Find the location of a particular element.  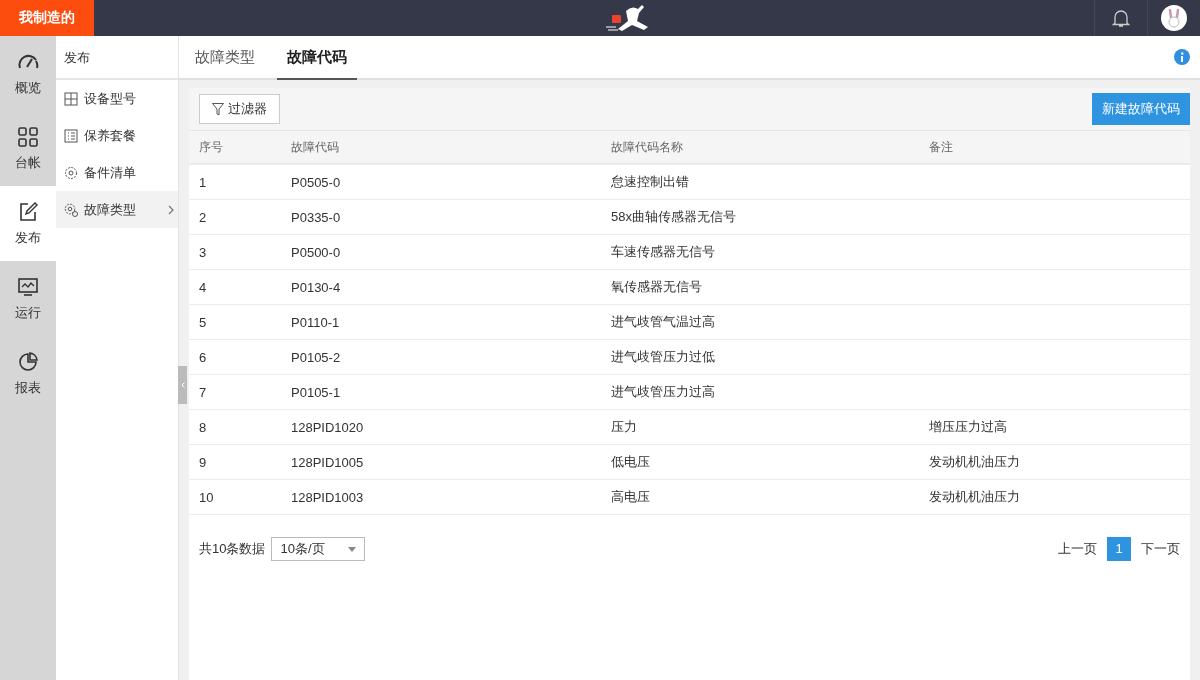

menu-item: 保养套餐 is located at coordinates (117, 135).